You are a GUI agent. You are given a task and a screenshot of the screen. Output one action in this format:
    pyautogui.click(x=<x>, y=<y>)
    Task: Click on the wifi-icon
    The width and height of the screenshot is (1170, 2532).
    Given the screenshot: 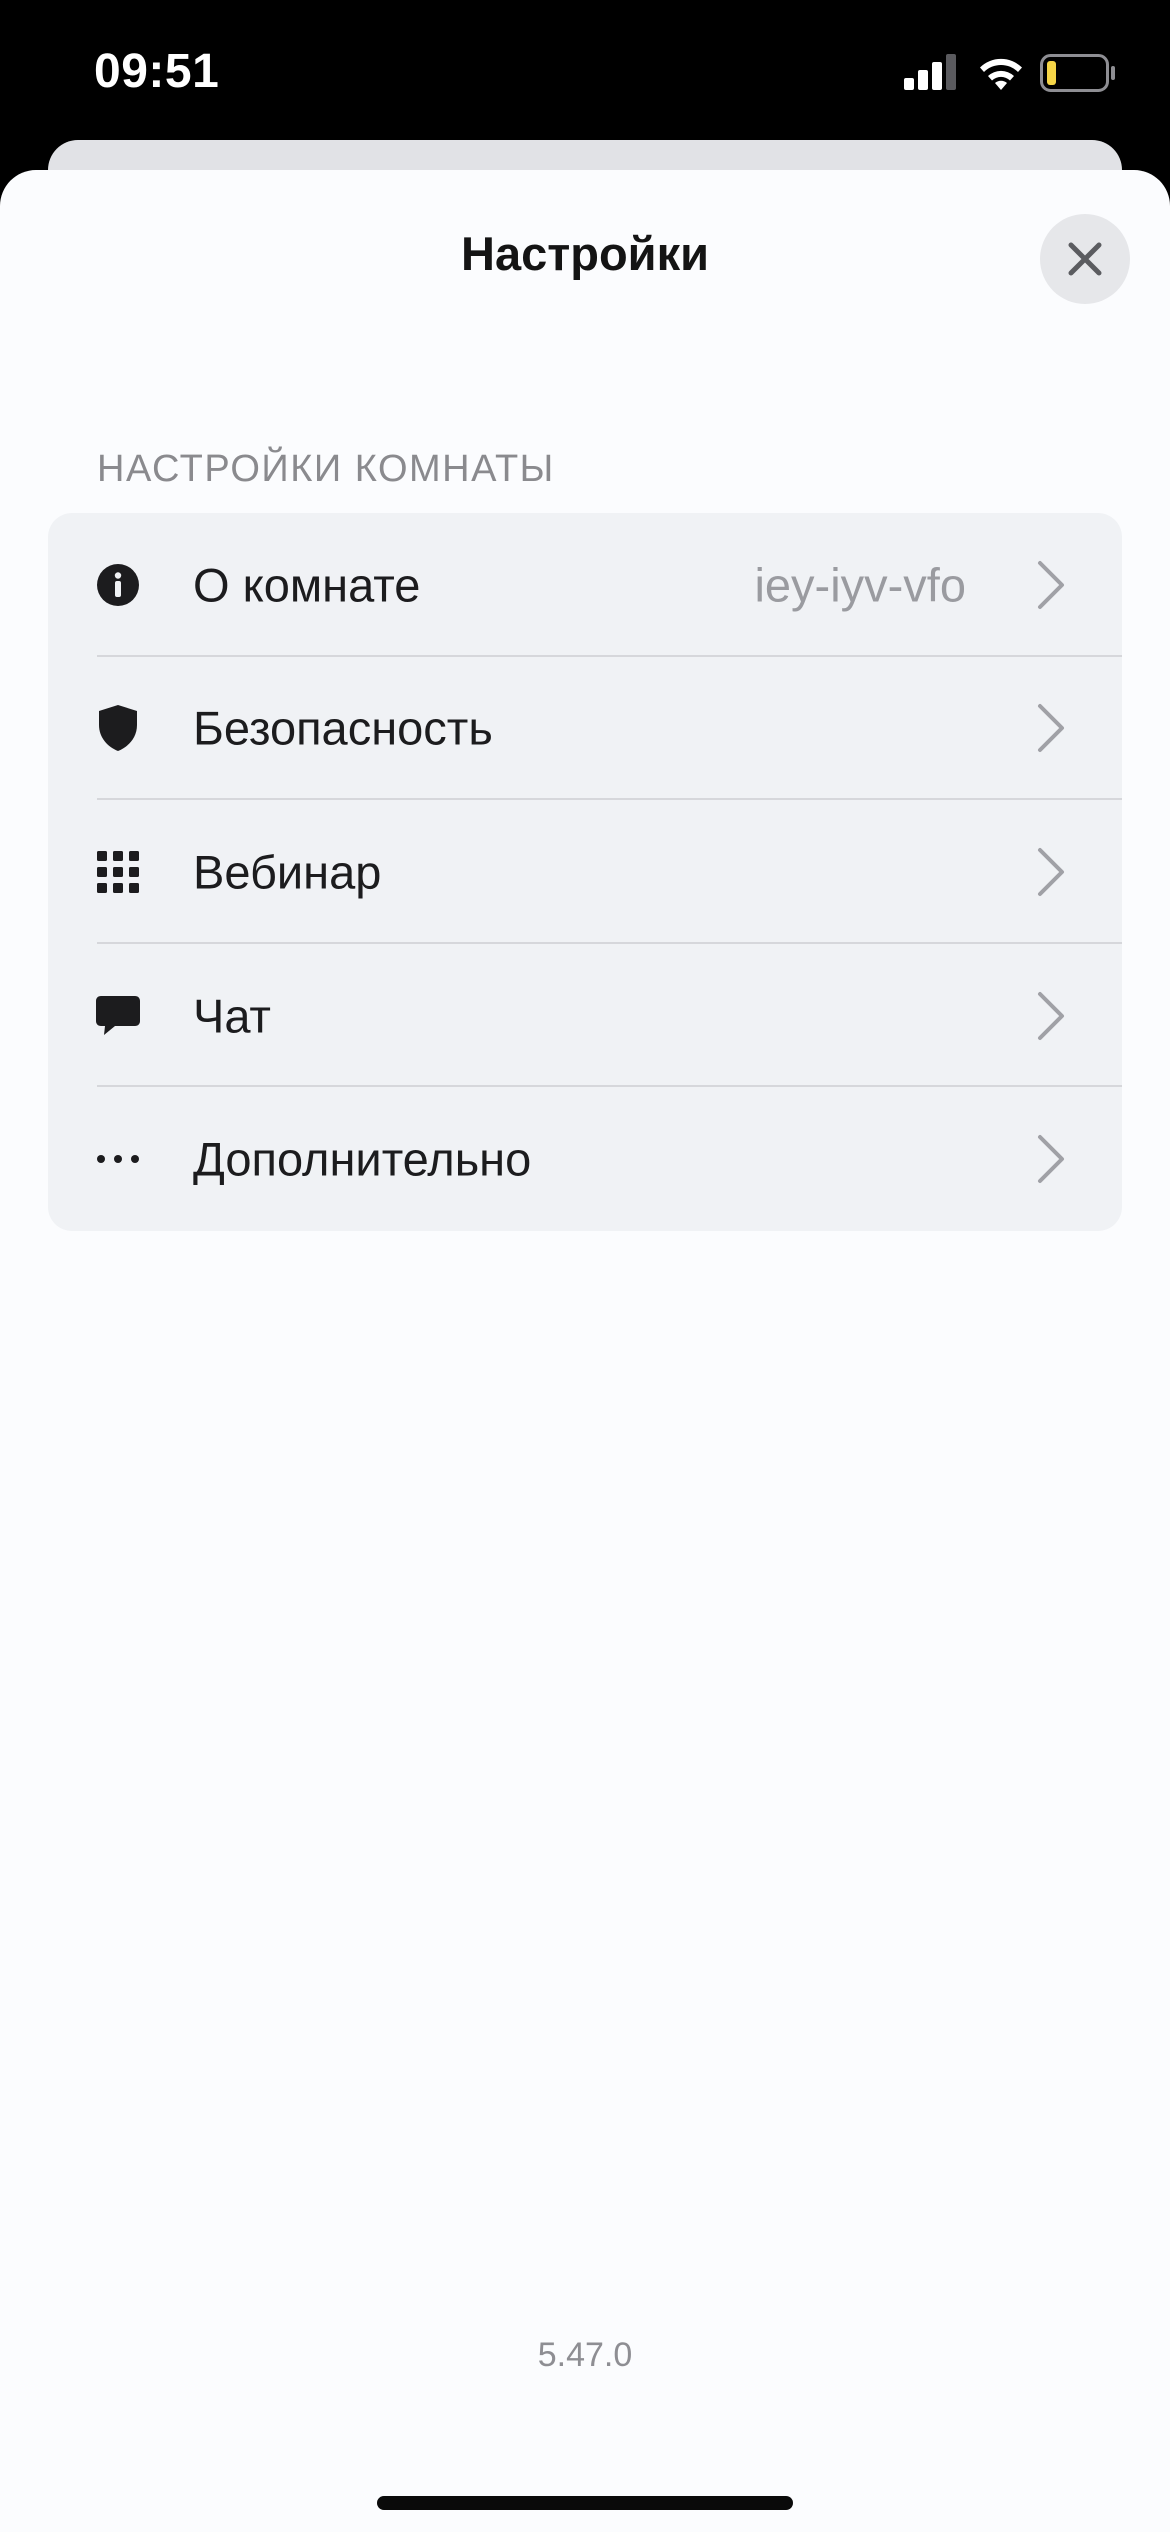 What is the action you would take?
    pyautogui.click(x=1001, y=74)
    